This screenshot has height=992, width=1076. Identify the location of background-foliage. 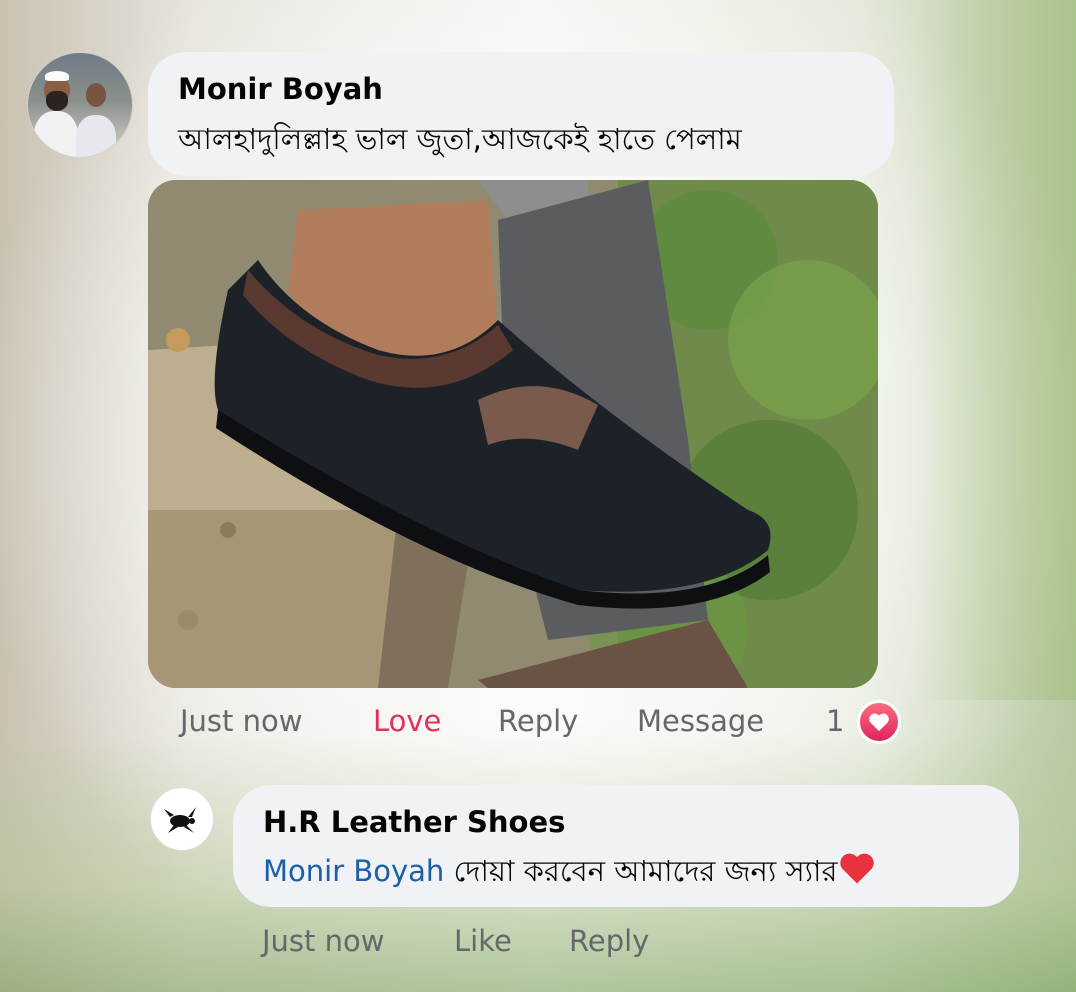
(996, 350).